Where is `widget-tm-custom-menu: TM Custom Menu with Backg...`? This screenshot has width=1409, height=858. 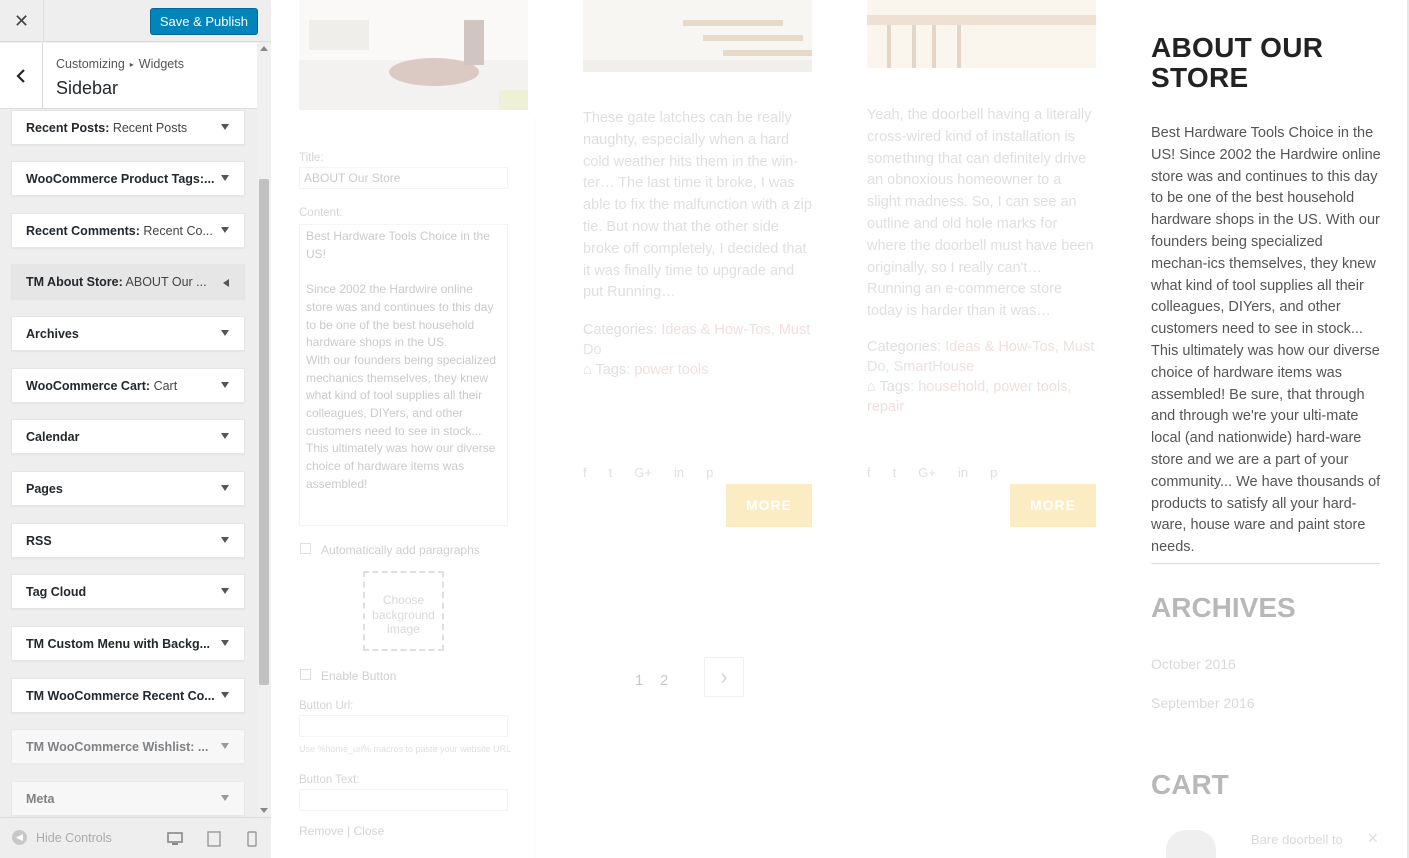 widget-tm-custom-menu: TM Custom Menu with Backg... is located at coordinates (128, 643).